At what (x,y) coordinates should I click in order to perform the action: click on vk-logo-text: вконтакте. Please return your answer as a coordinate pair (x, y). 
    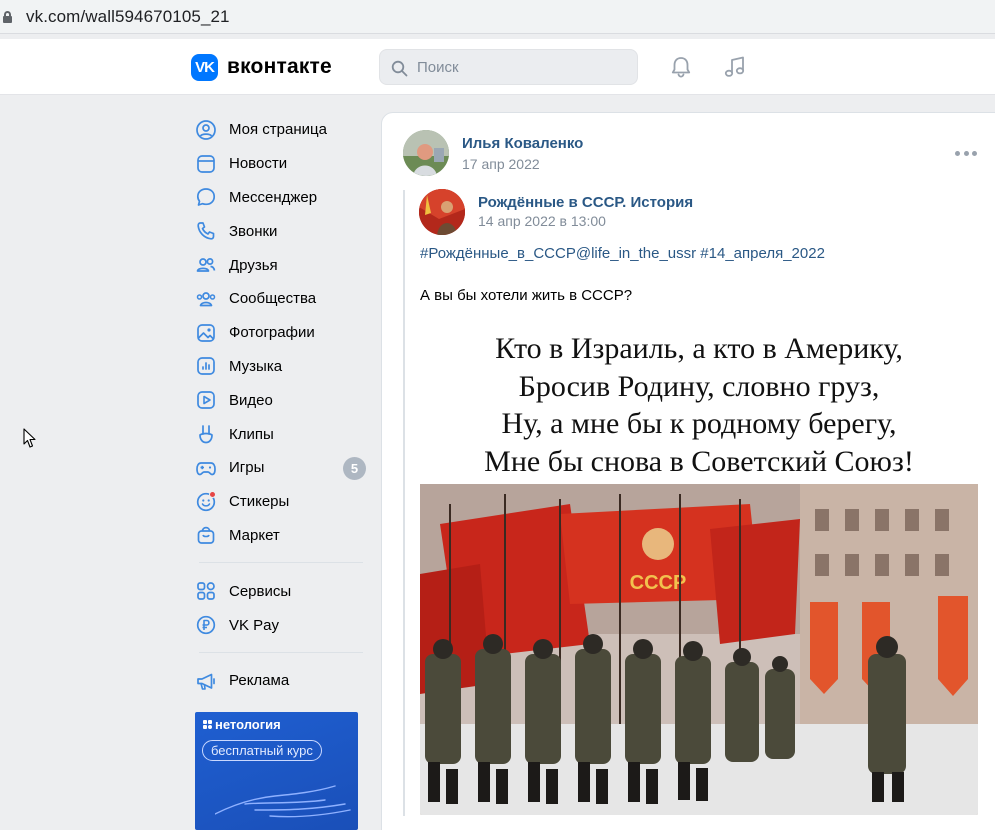
    Looking at the image, I should click on (279, 66).